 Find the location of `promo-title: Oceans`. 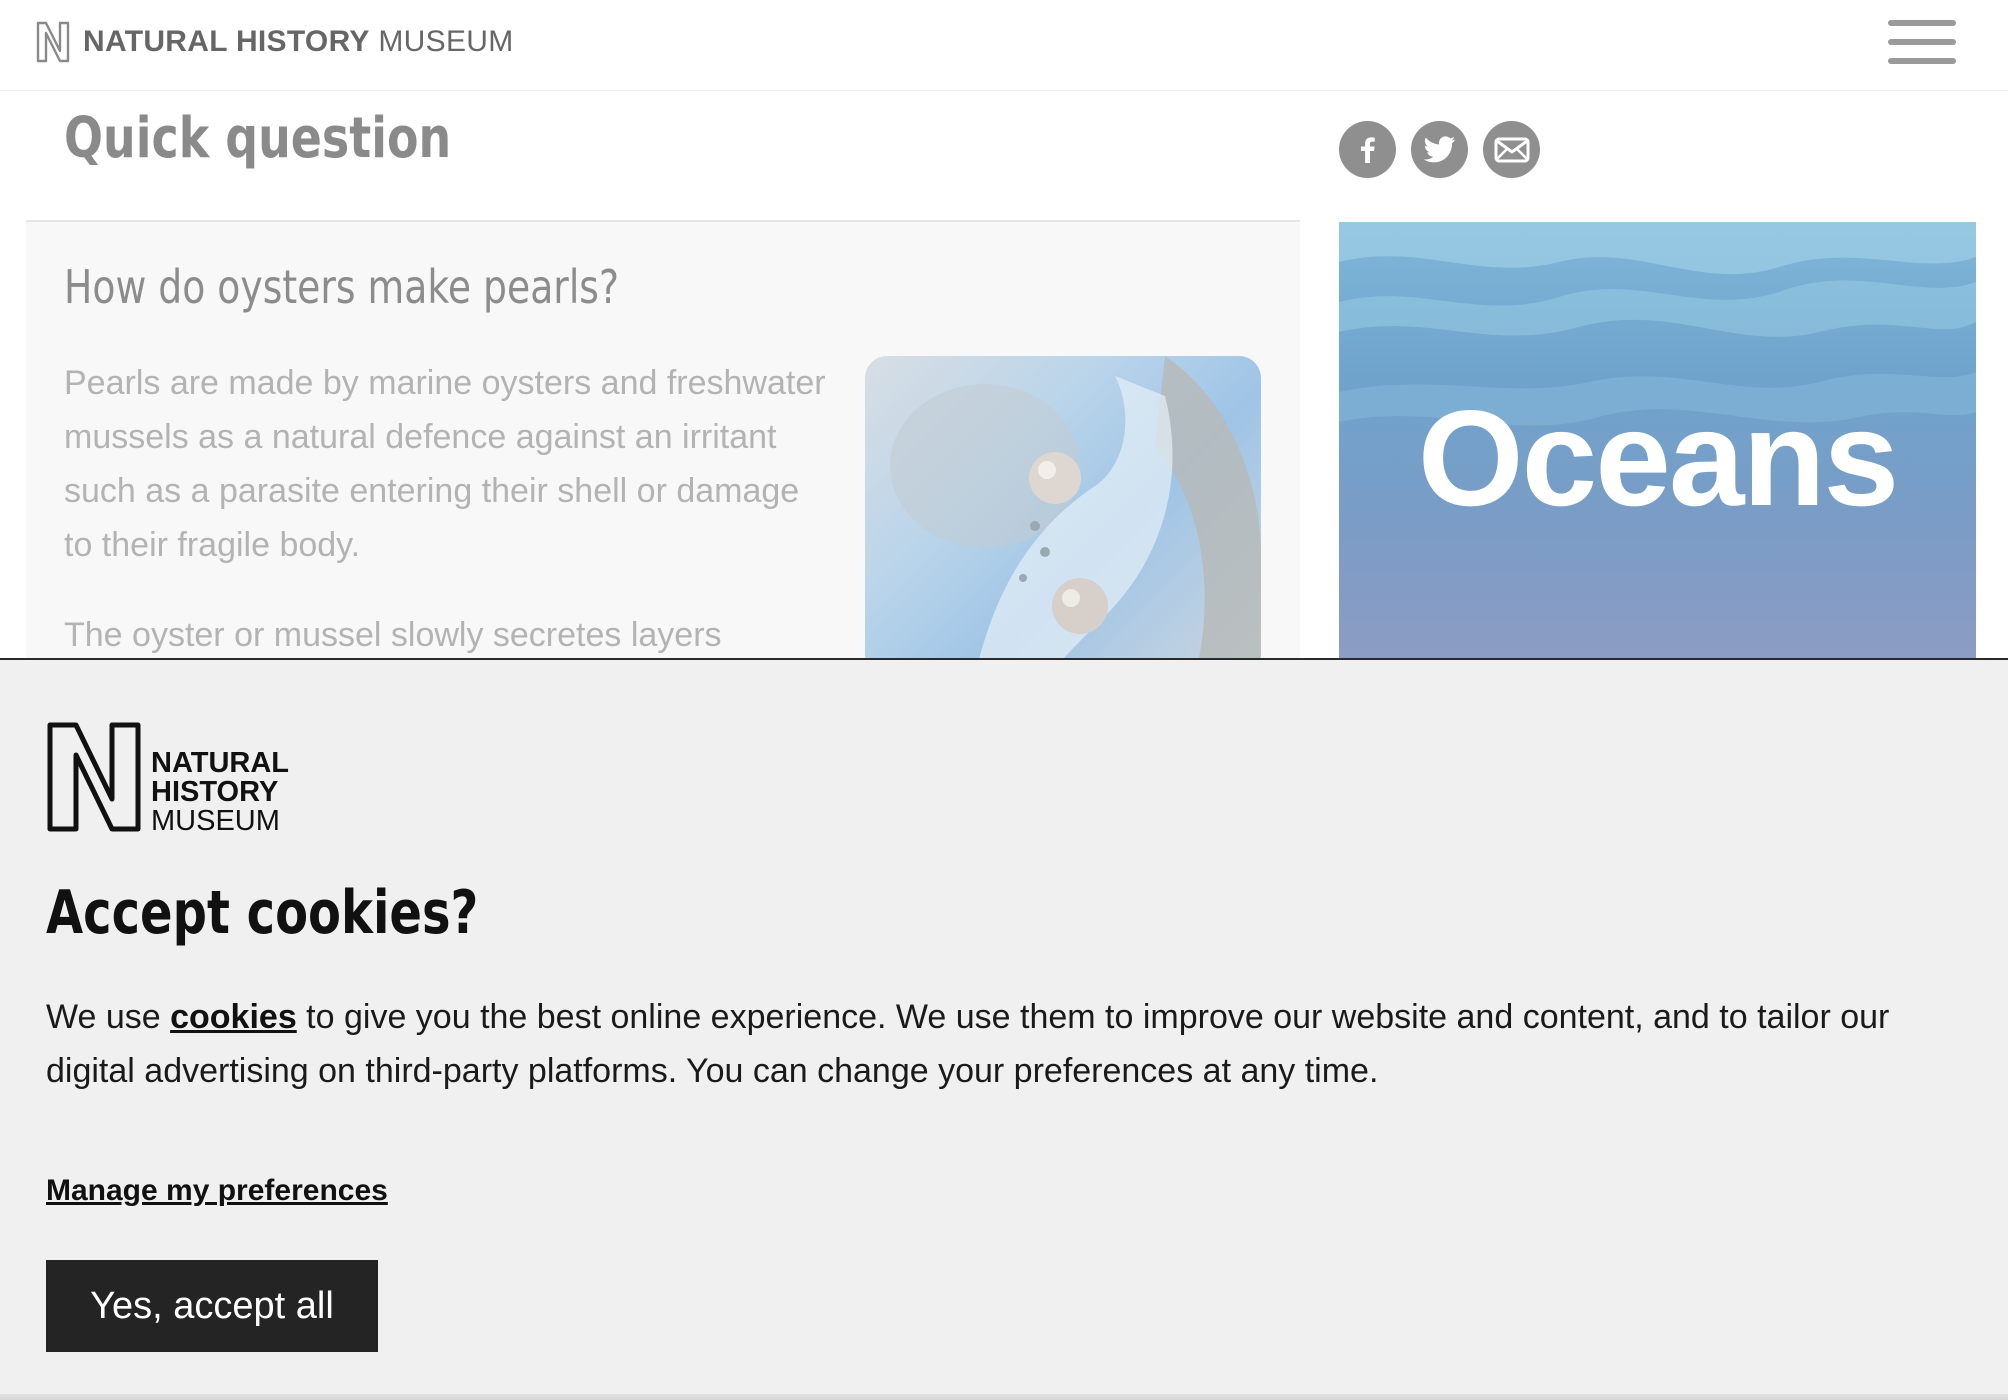

promo-title: Oceans is located at coordinates (1658, 458).